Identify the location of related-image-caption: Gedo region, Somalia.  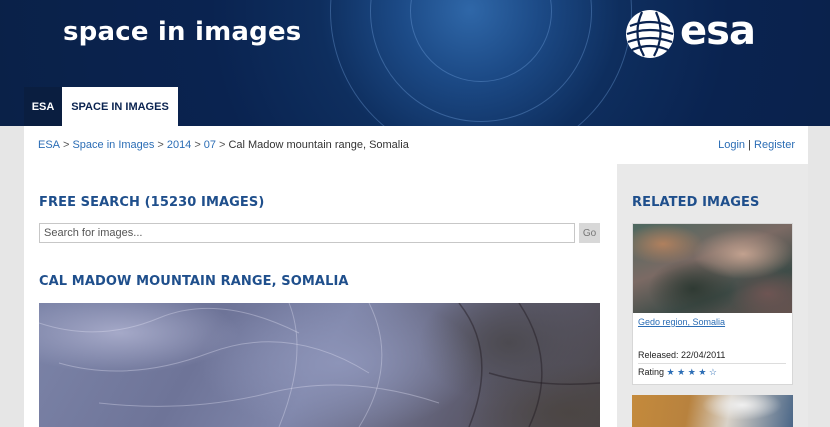
(681, 322).